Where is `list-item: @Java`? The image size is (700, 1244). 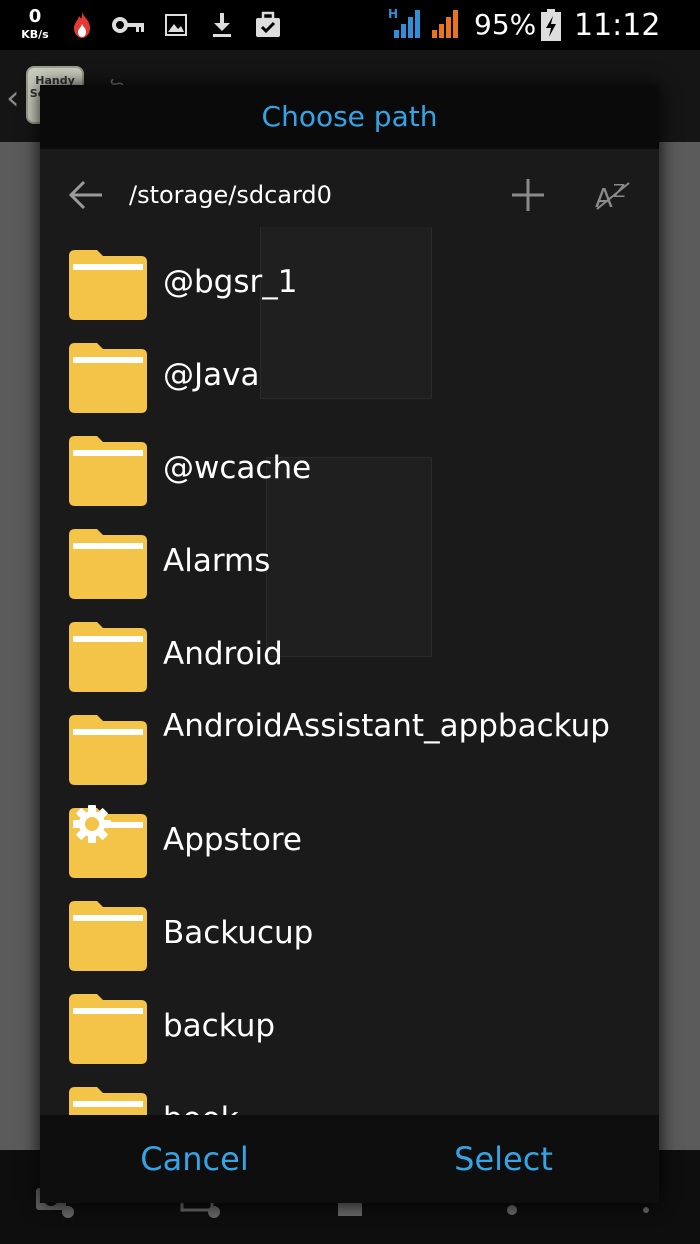
list-item: @Java is located at coordinates (349, 374).